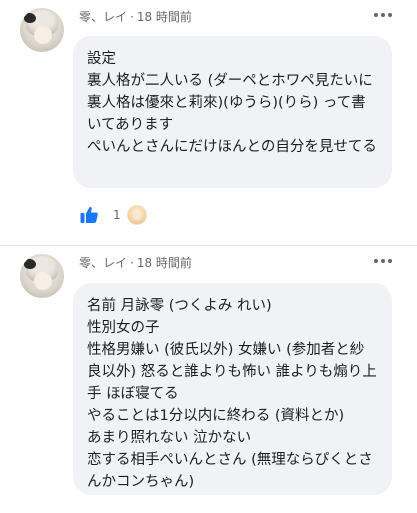  I want to click on reaction-count: 1, so click(117, 215).